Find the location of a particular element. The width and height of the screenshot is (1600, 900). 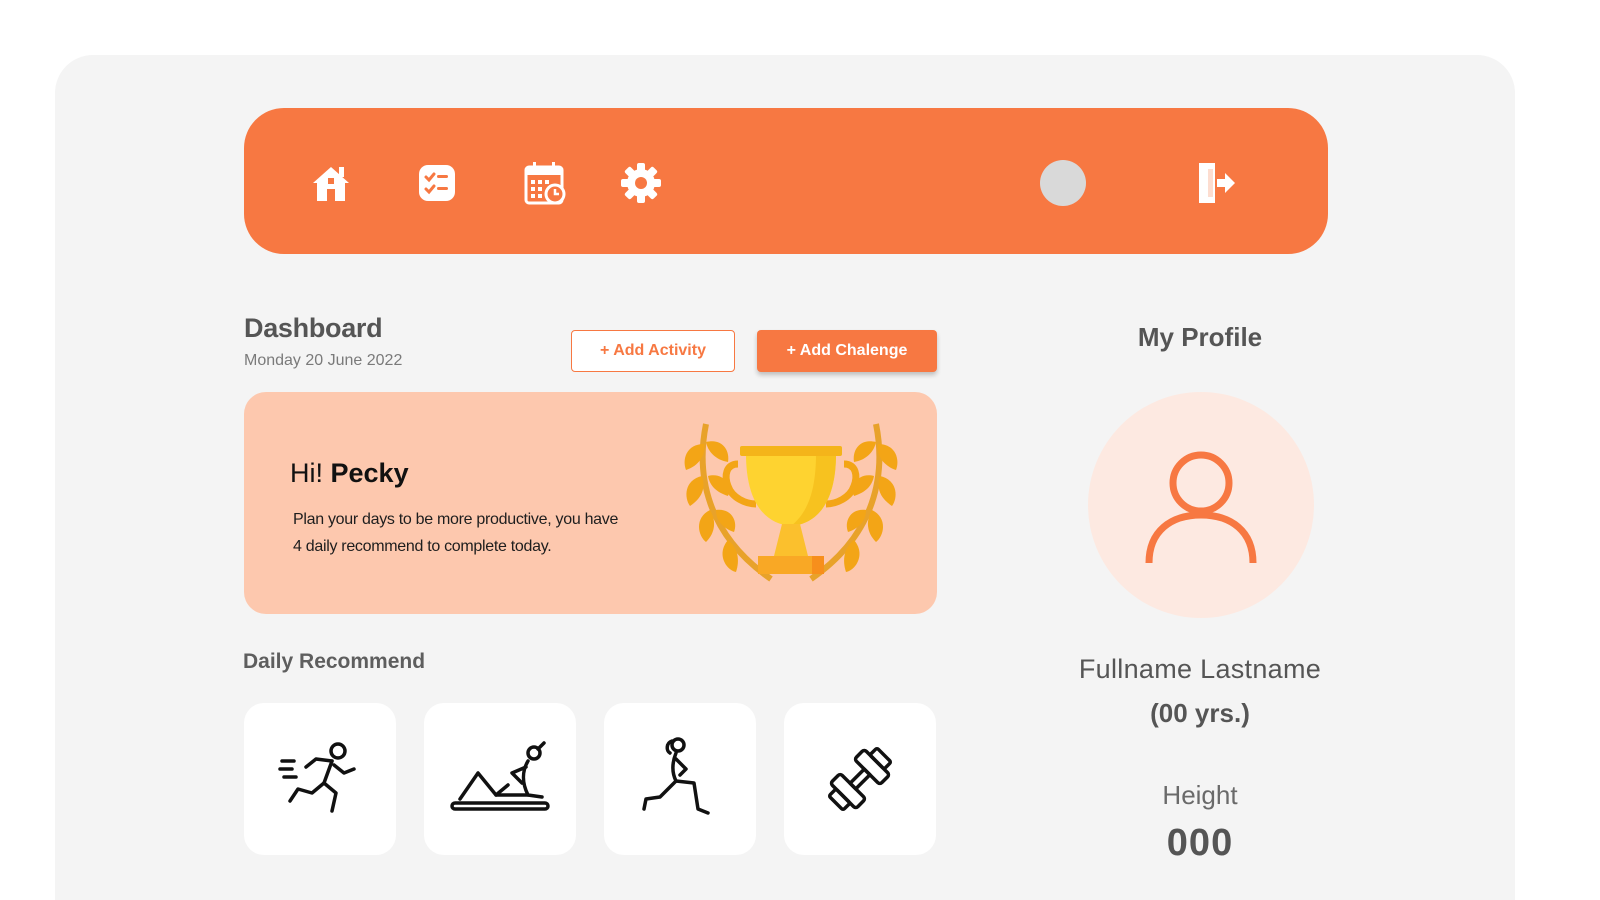

nav-schedule-button is located at coordinates (545, 183).